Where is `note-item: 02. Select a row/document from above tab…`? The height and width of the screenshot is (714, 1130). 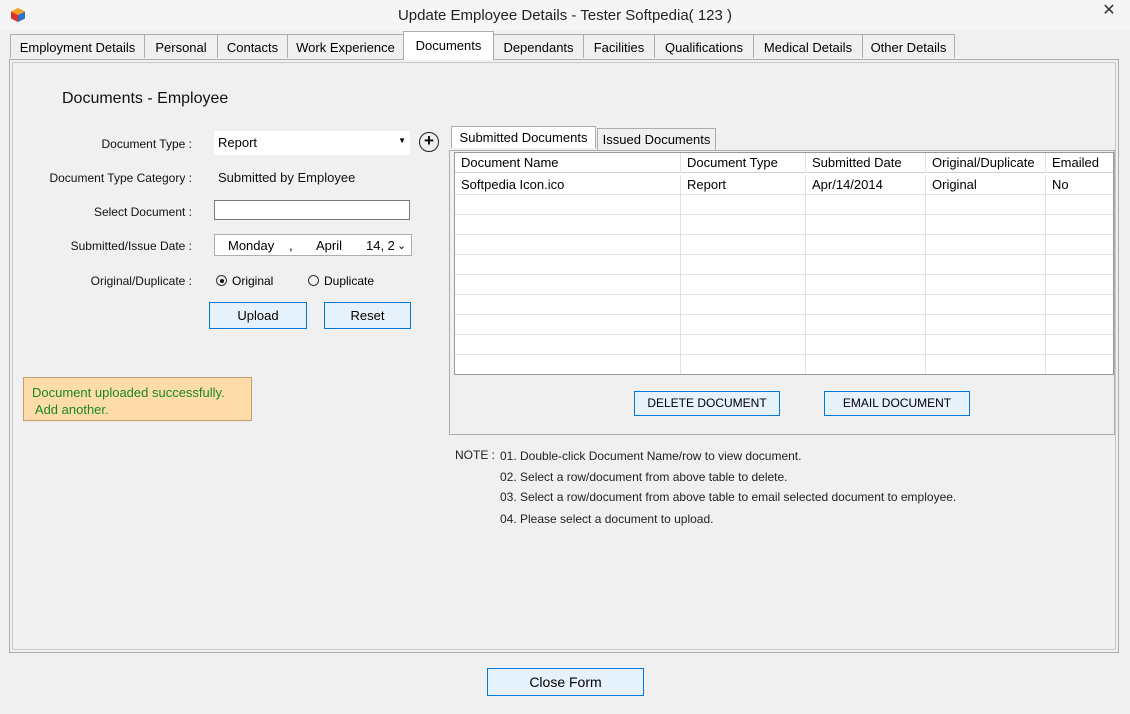 note-item: 02. Select a row/document from above tab… is located at coordinates (644, 477).